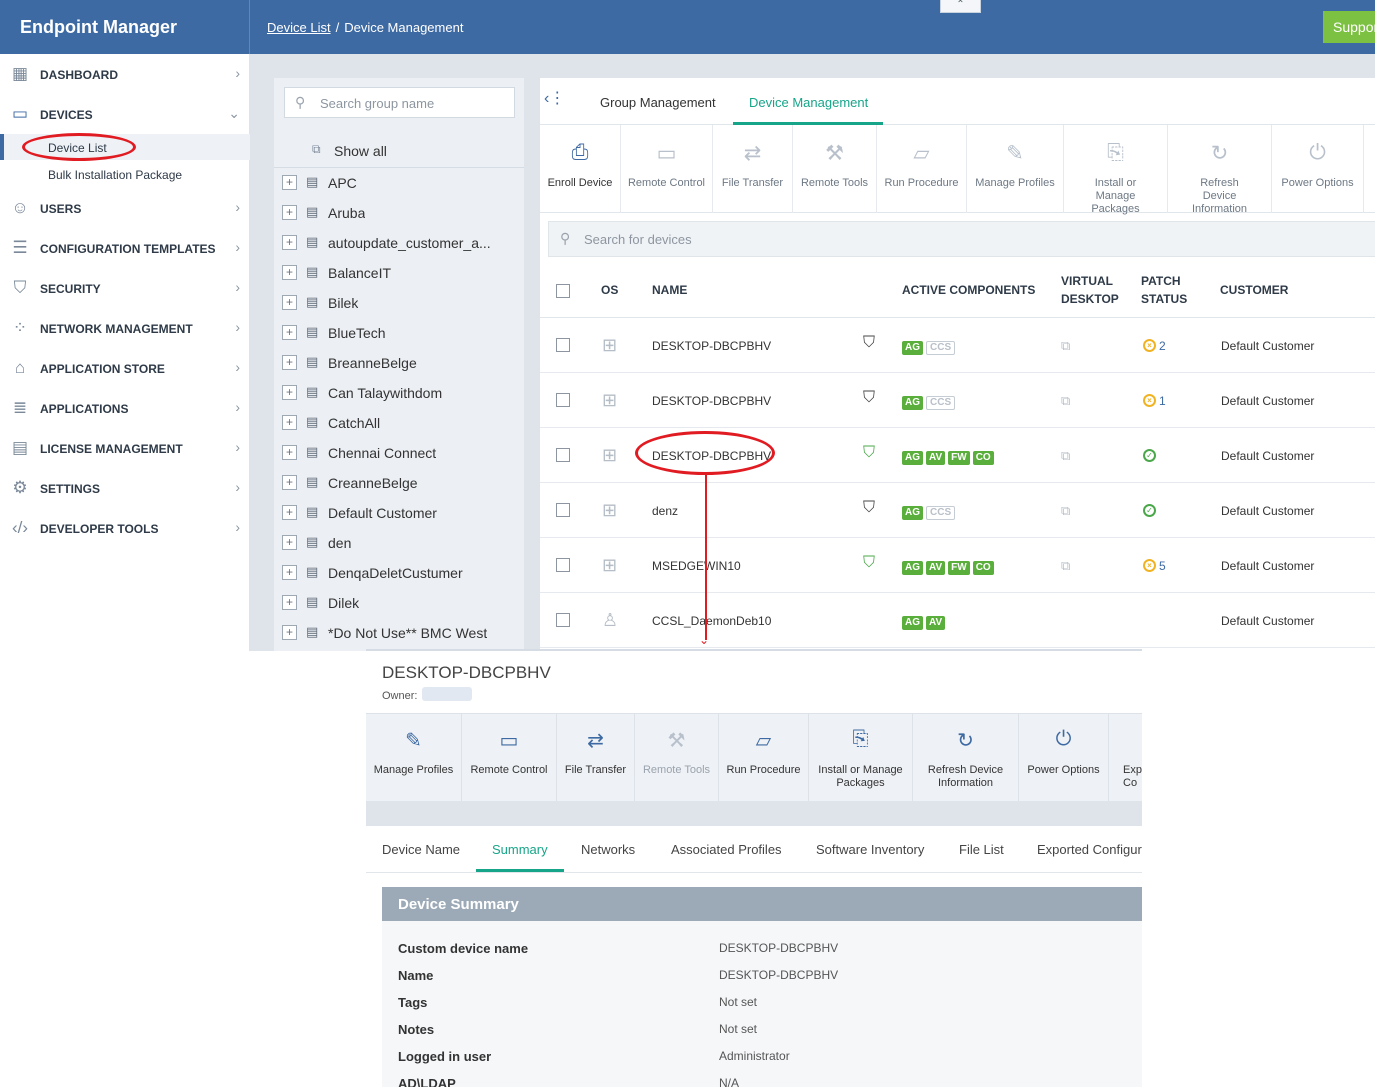 This screenshot has width=1375, height=1087. What do you see at coordinates (711, 621) in the screenshot?
I see `device-name: CCSL_DaemonDeb10` at bounding box center [711, 621].